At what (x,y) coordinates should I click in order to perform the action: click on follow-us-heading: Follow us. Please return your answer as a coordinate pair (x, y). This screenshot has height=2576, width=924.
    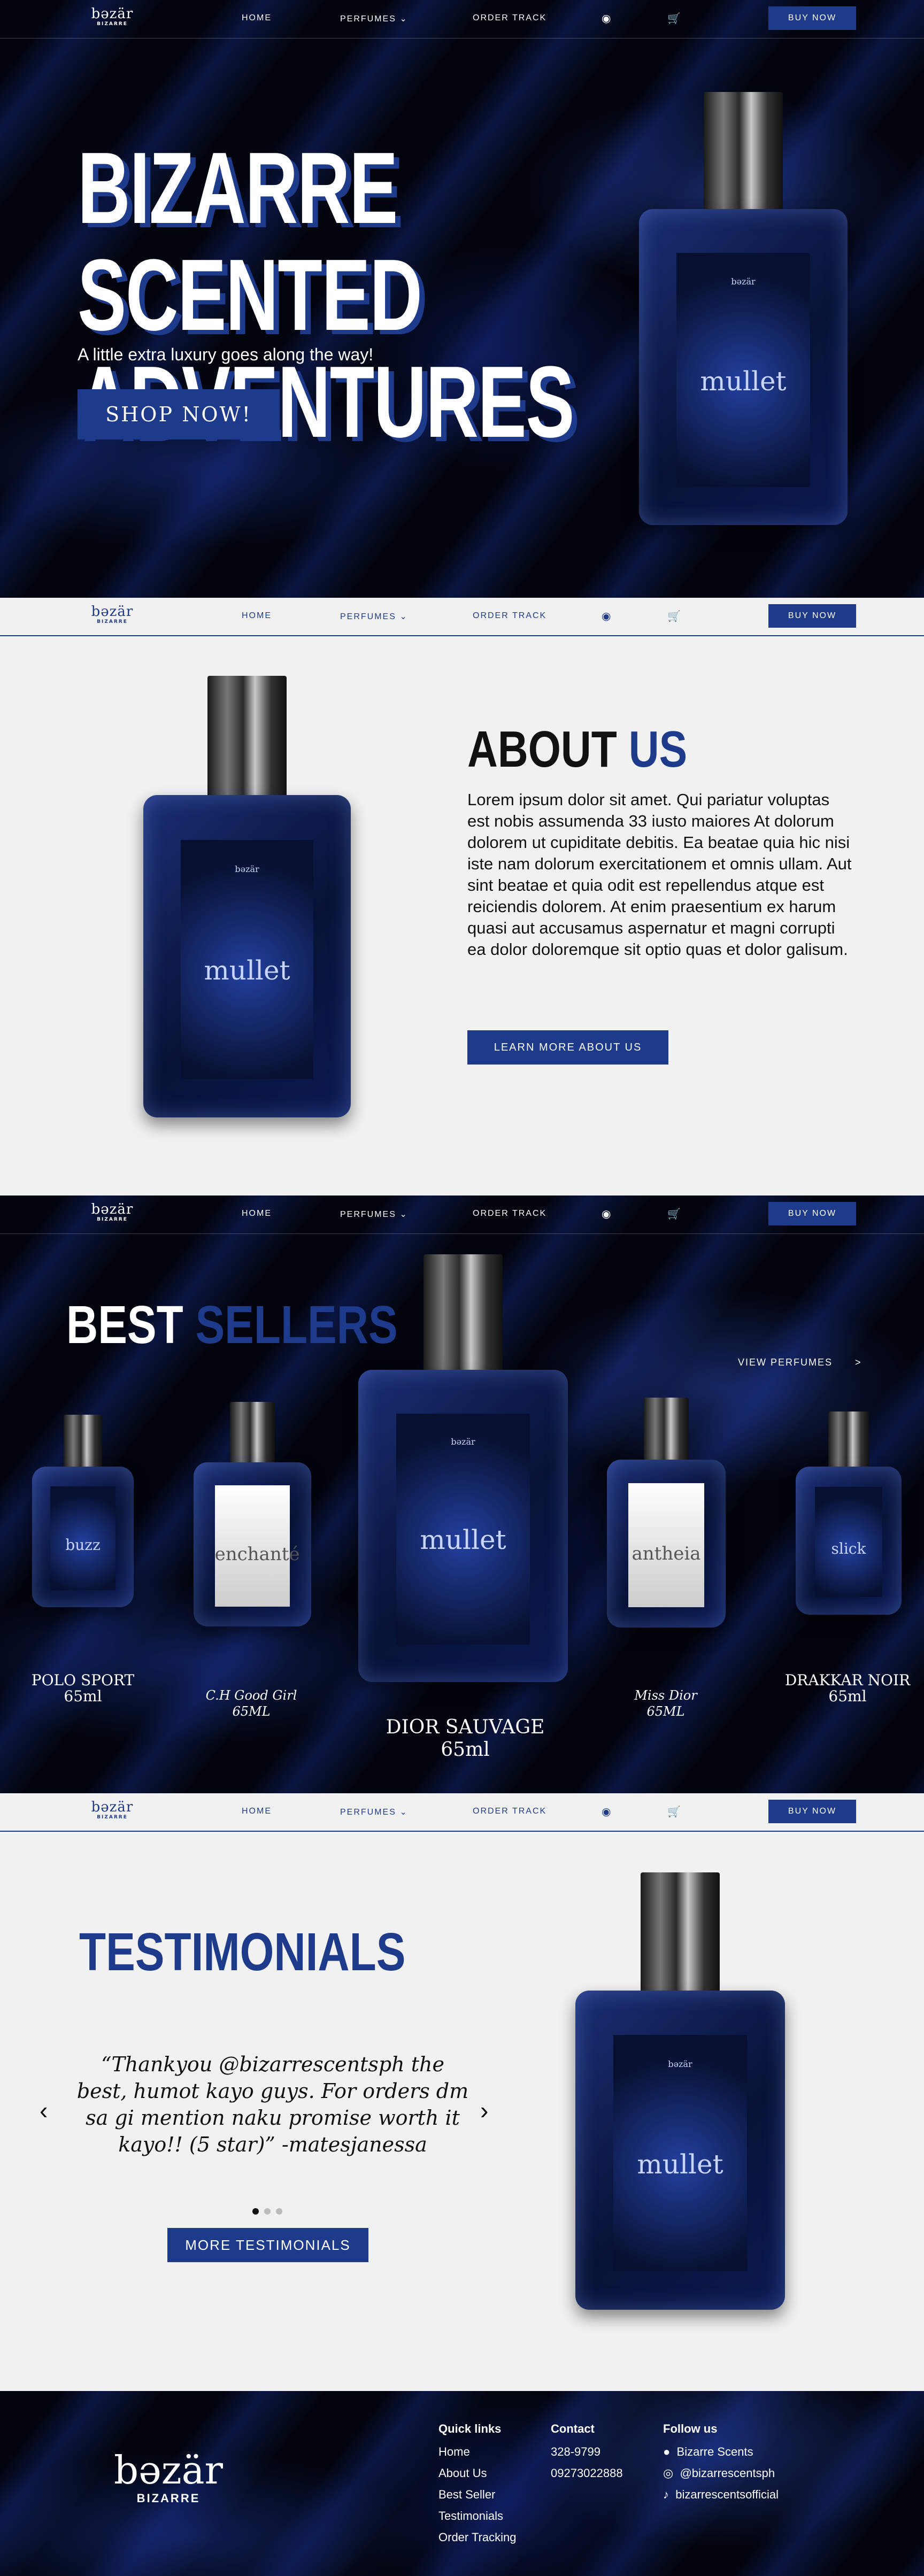
    Looking at the image, I should click on (690, 2428).